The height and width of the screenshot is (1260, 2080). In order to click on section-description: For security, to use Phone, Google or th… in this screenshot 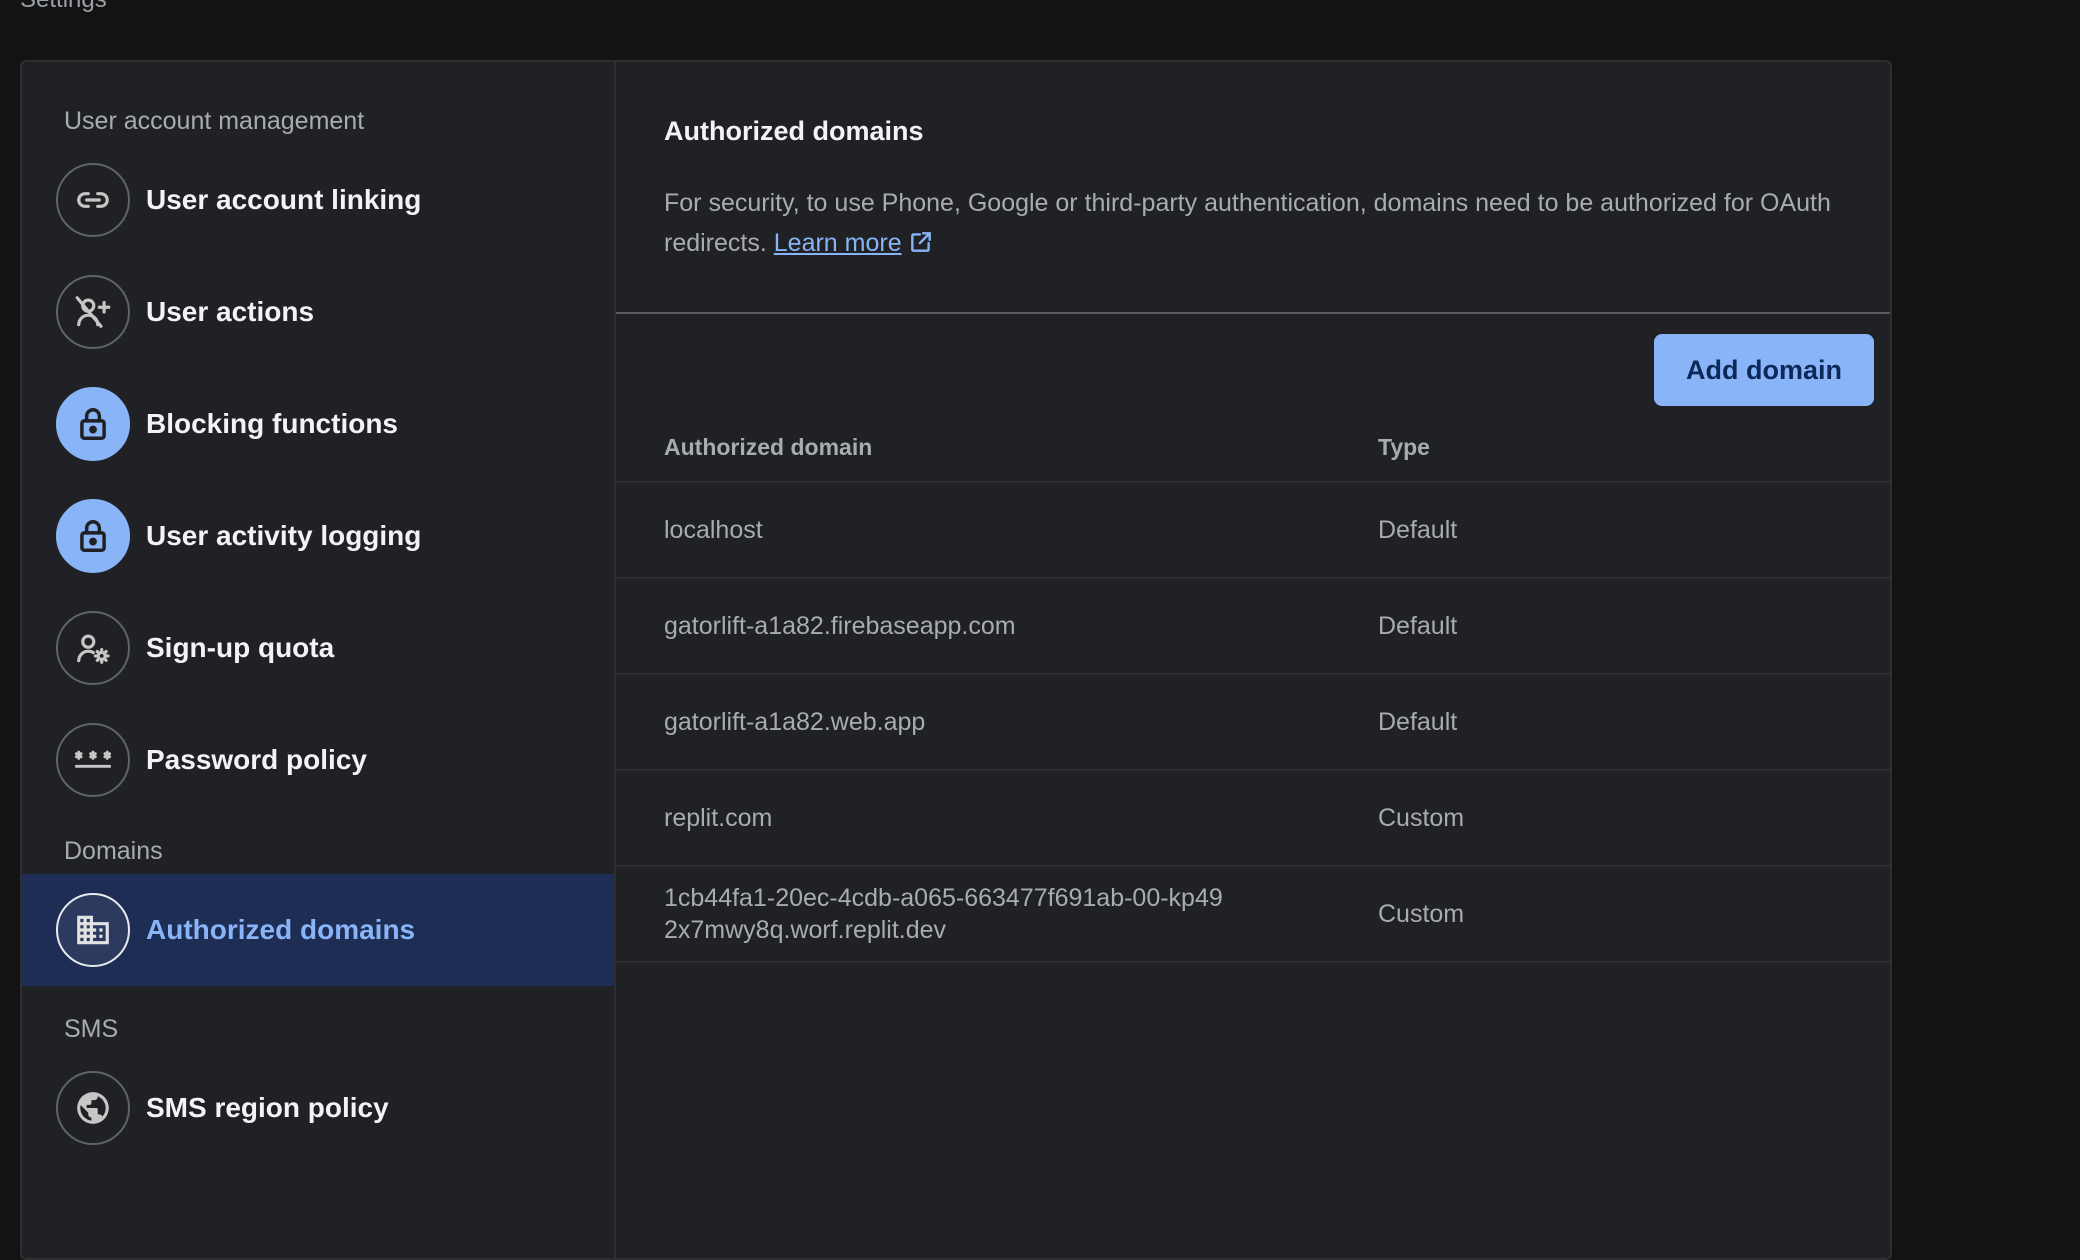, I will do `click(1253, 225)`.